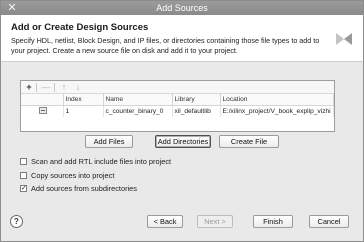  Describe the element at coordinates (138, 100) in the screenshot. I see `column-header: Name` at that location.